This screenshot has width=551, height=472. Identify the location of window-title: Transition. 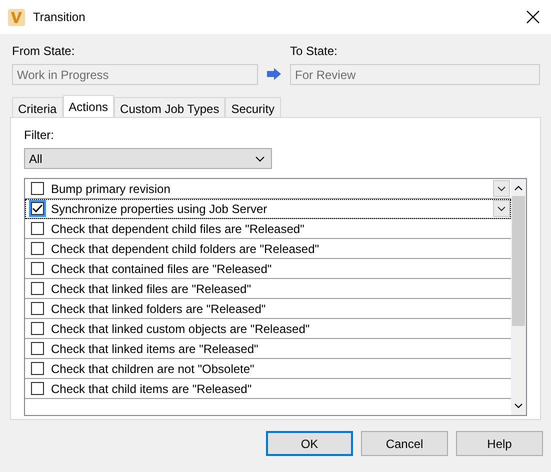
(59, 17).